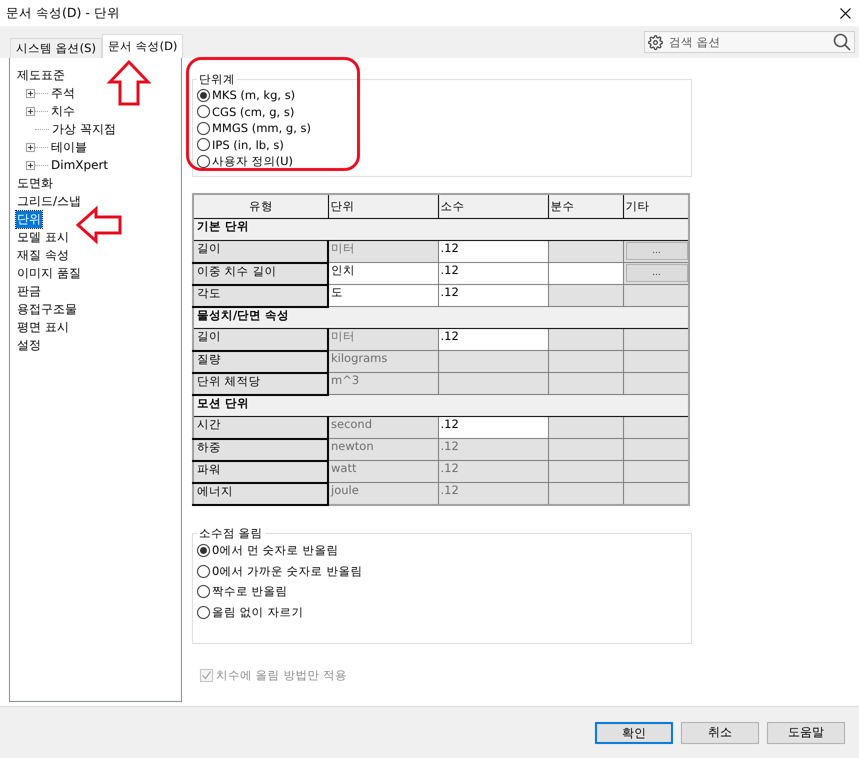  I want to click on column-header: 단위, so click(383, 206).